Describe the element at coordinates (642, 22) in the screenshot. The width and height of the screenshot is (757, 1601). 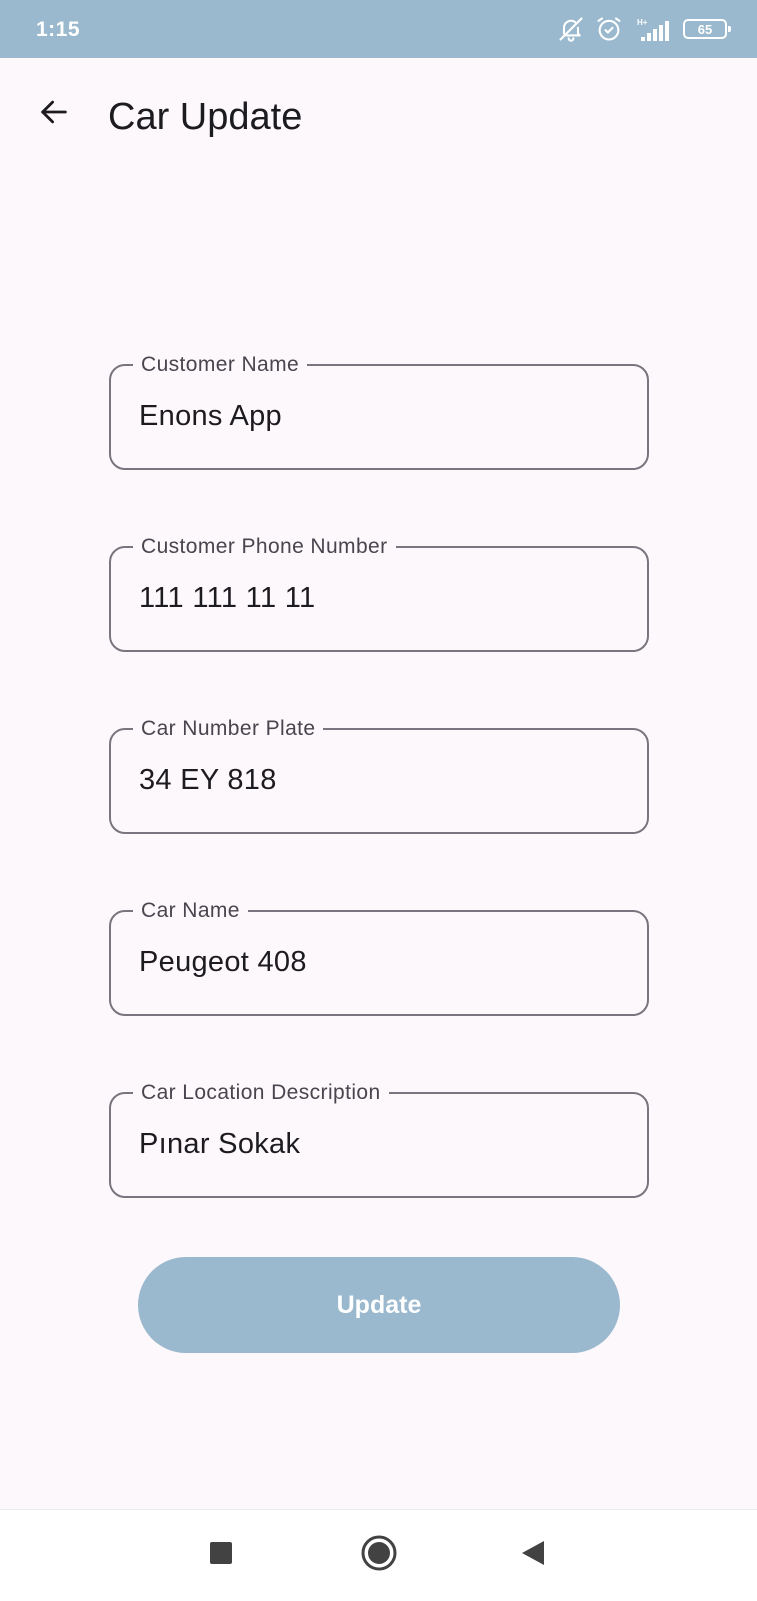
I see `svg-text: H+` at that location.